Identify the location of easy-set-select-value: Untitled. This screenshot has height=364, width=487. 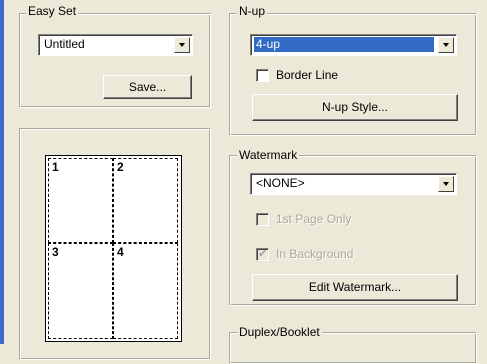
(64, 44).